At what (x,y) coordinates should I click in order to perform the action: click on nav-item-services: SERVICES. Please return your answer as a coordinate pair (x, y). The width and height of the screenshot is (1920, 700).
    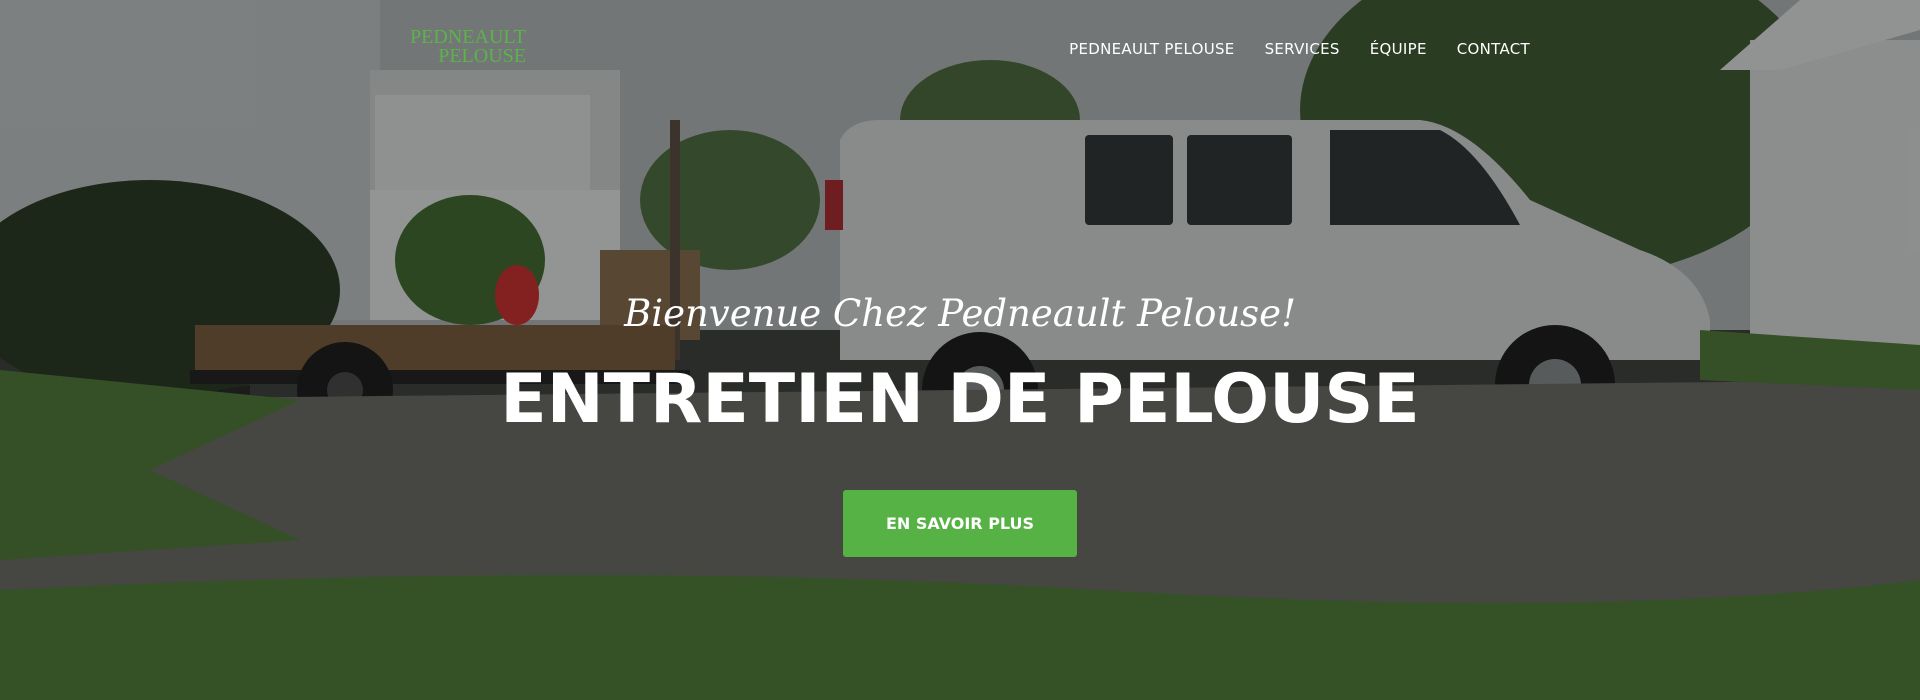
    Looking at the image, I should click on (1302, 49).